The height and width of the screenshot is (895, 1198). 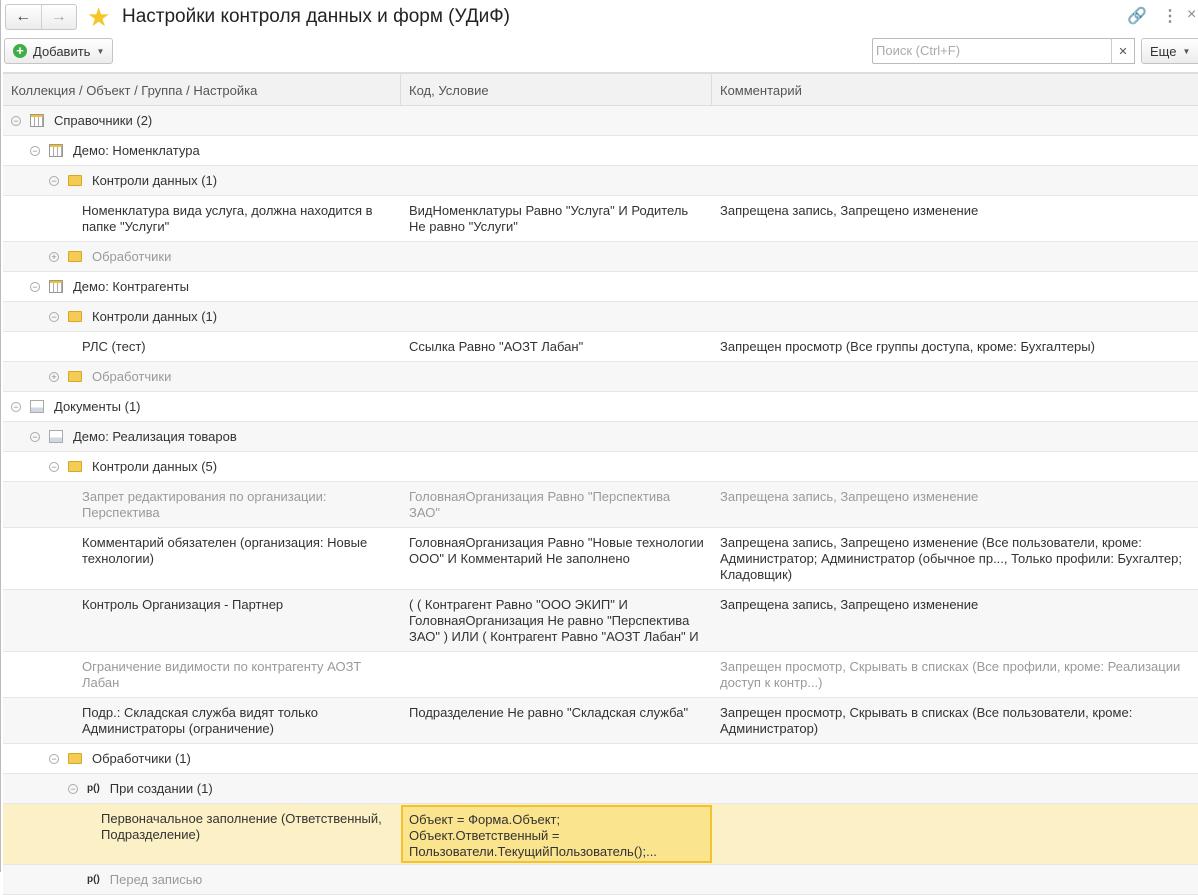 What do you see at coordinates (202, 758) in the screenshot?
I see `cell-name: − Обработчики (1)` at bounding box center [202, 758].